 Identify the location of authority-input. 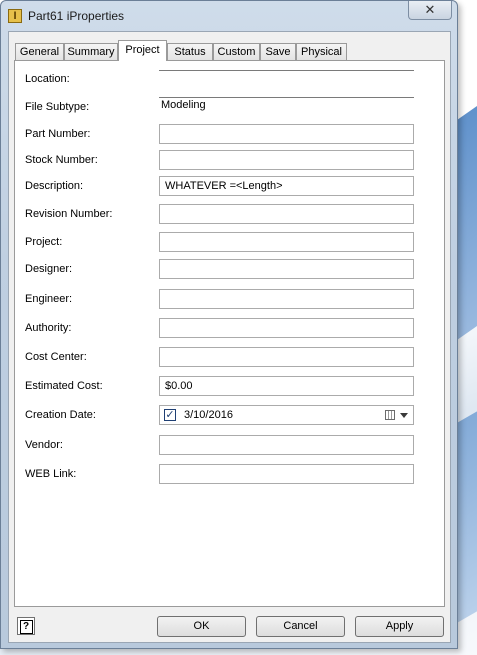
(286, 328).